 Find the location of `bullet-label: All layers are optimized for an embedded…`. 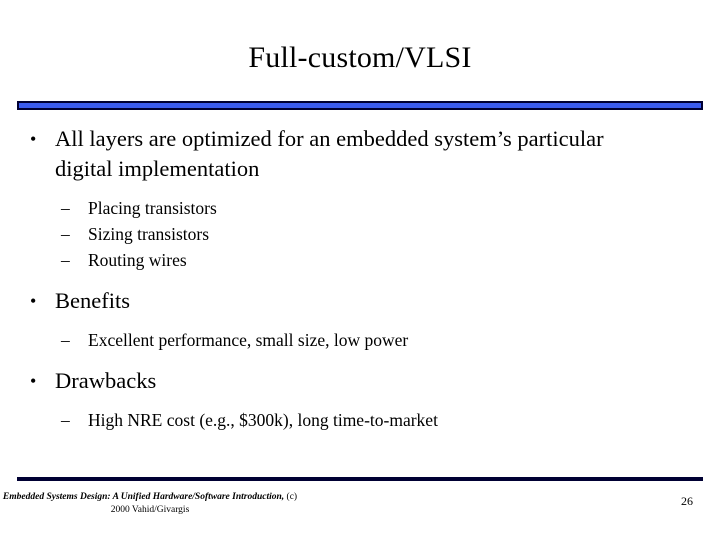

bullet-label: All layers are optimized for an embedded… is located at coordinates (329, 153).